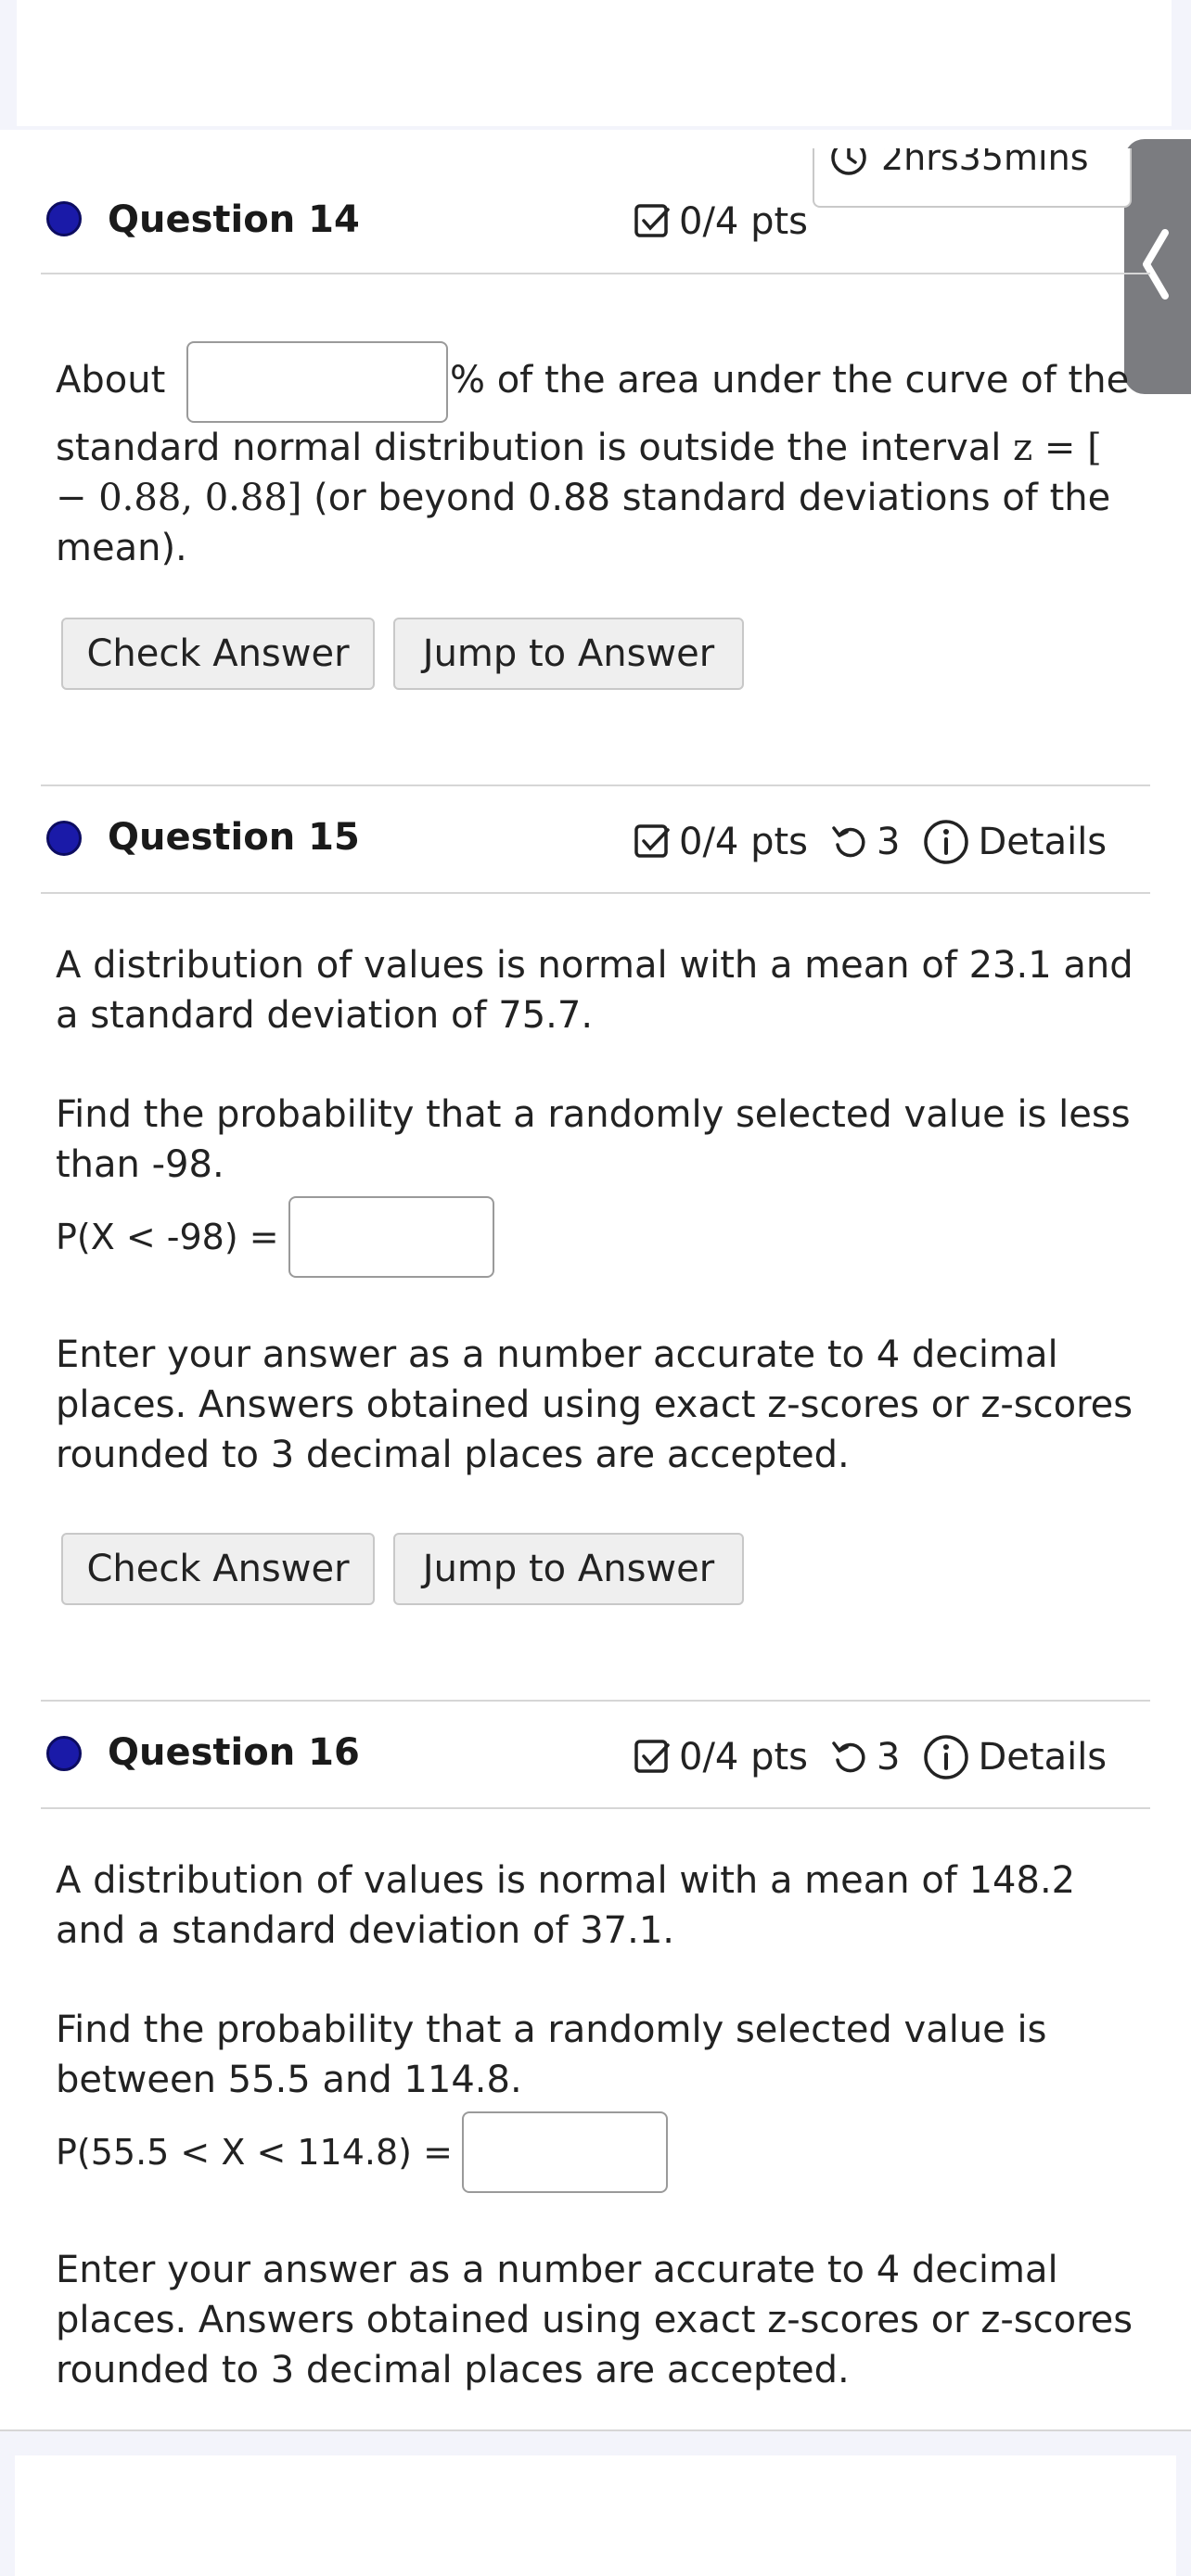 Image resolution: width=1191 pixels, height=2576 pixels. Describe the element at coordinates (594, 63) in the screenshot. I see `top-bar` at that location.